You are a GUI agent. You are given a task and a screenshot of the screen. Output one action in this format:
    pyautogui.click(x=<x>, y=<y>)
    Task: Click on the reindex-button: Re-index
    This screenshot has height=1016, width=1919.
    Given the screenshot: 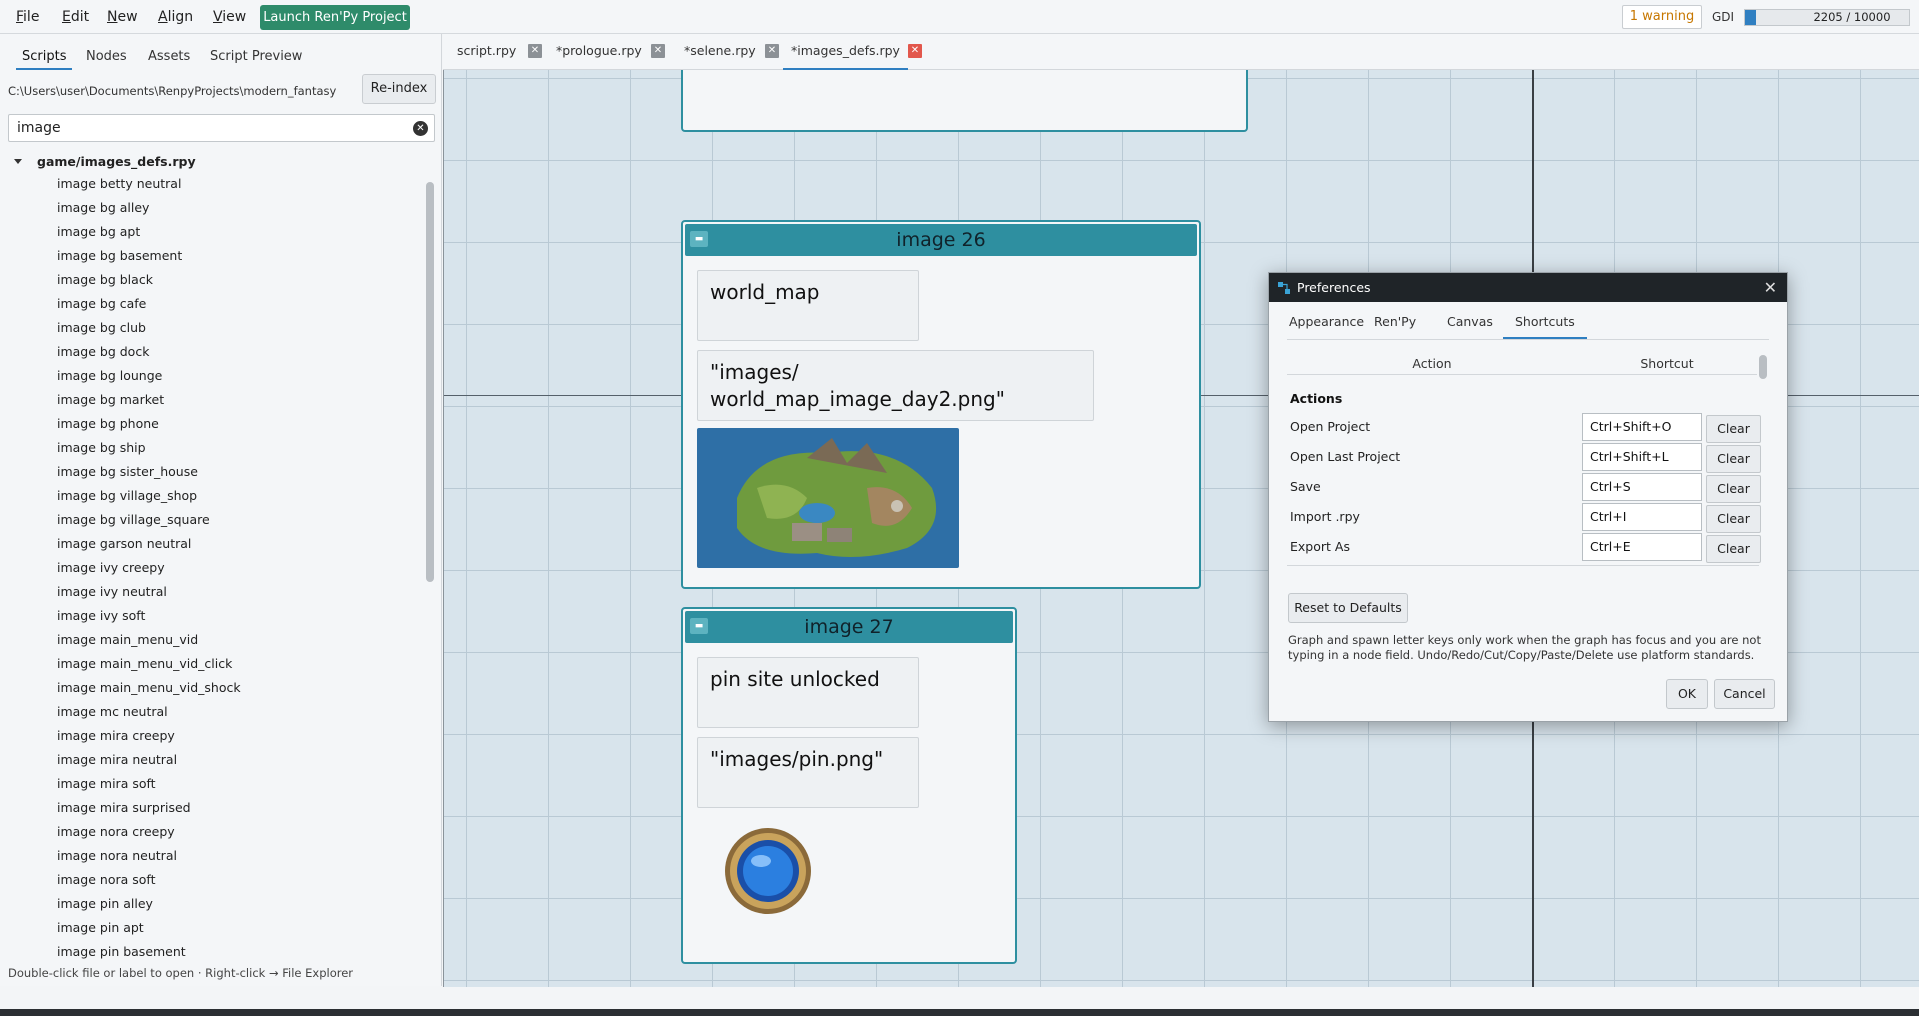 What is the action you would take?
    pyautogui.click(x=399, y=89)
    